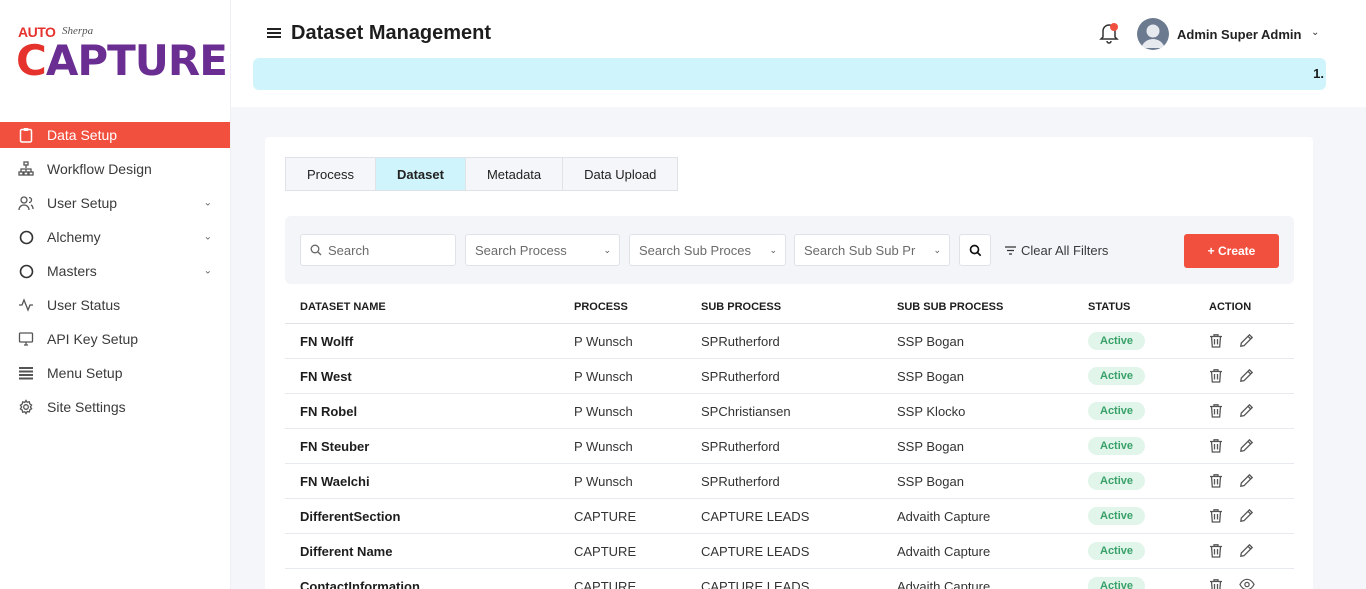 This screenshot has width=1366, height=589. What do you see at coordinates (860, 250) in the screenshot?
I see `search-sub-sub-process-placeholder: Search Sub Sub Pr` at bounding box center [860, 250].